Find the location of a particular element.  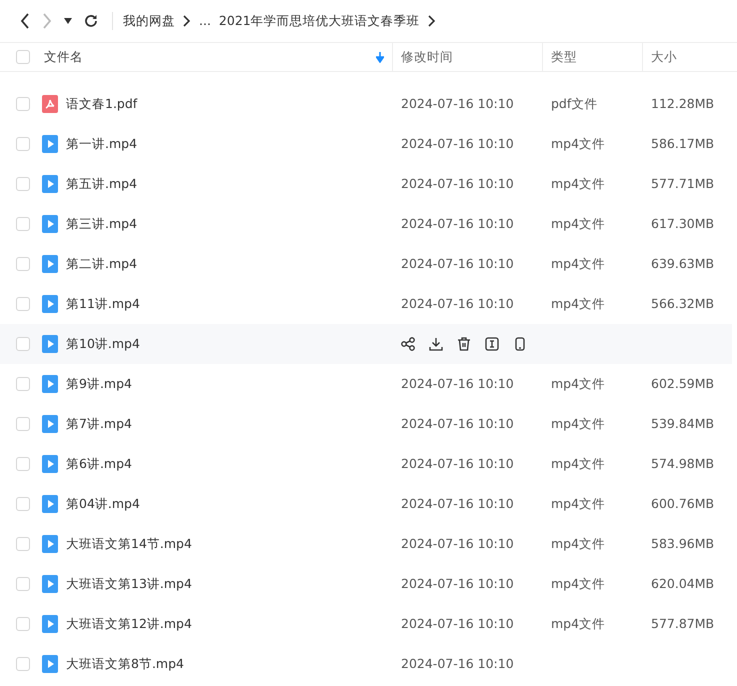

share-icon is located at coordinates (408, 344).